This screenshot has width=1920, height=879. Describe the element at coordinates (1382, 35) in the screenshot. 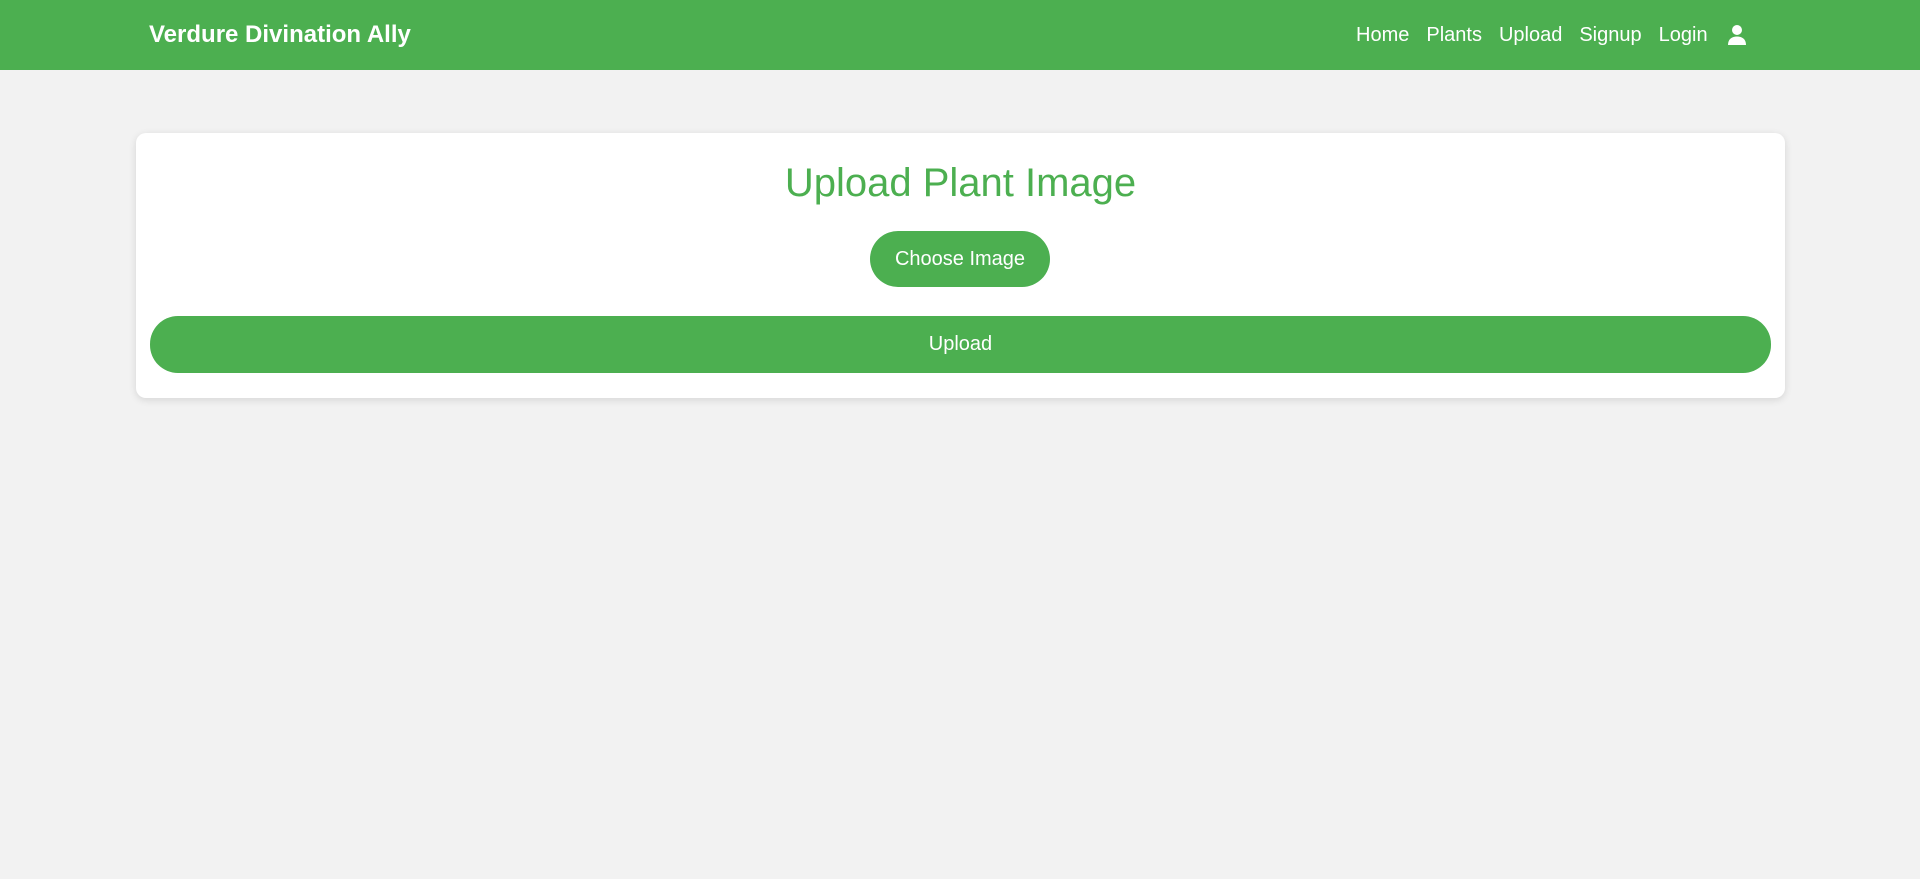

I see `nav-link-home: Home` at that location.